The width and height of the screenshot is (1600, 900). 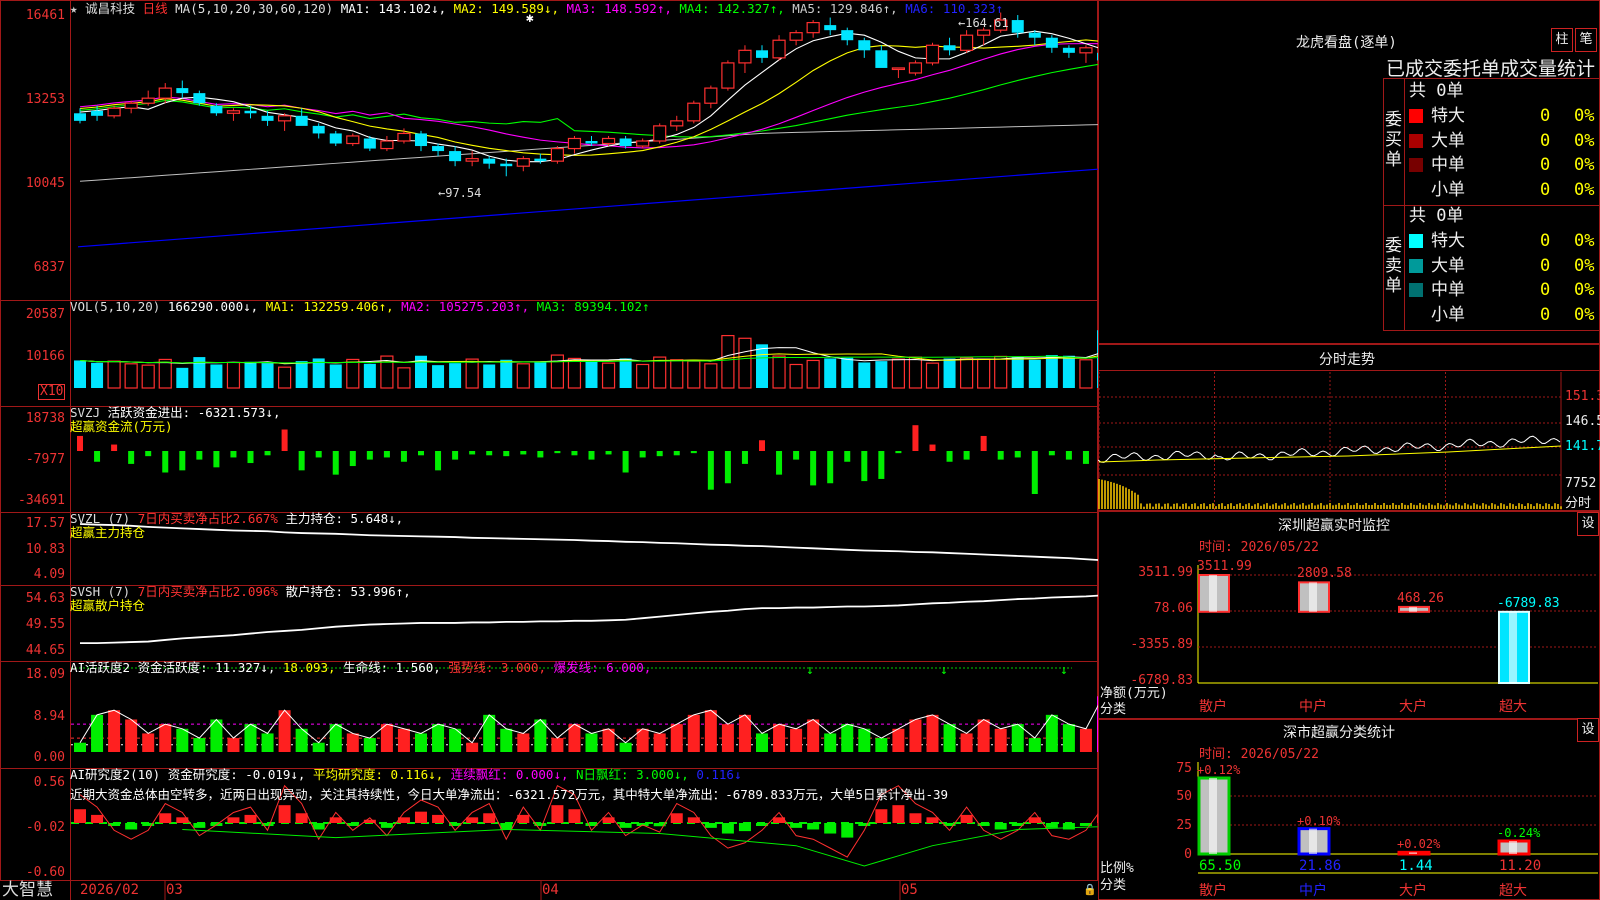 What do you see at coordinates (1173, 608) in the screenshot?
I see `szcy-tick: 78.06` at bounding box center [1173, 608].